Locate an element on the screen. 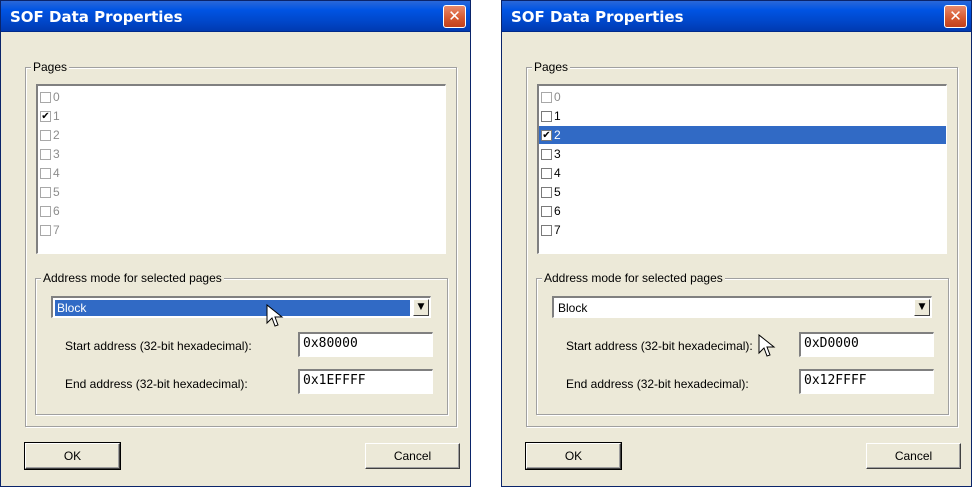 This screenshot has height=487, width=973. pages-listbox: 0 ✔ 1 2 3 4 5 6 7 is located at coordinates (241, 169).